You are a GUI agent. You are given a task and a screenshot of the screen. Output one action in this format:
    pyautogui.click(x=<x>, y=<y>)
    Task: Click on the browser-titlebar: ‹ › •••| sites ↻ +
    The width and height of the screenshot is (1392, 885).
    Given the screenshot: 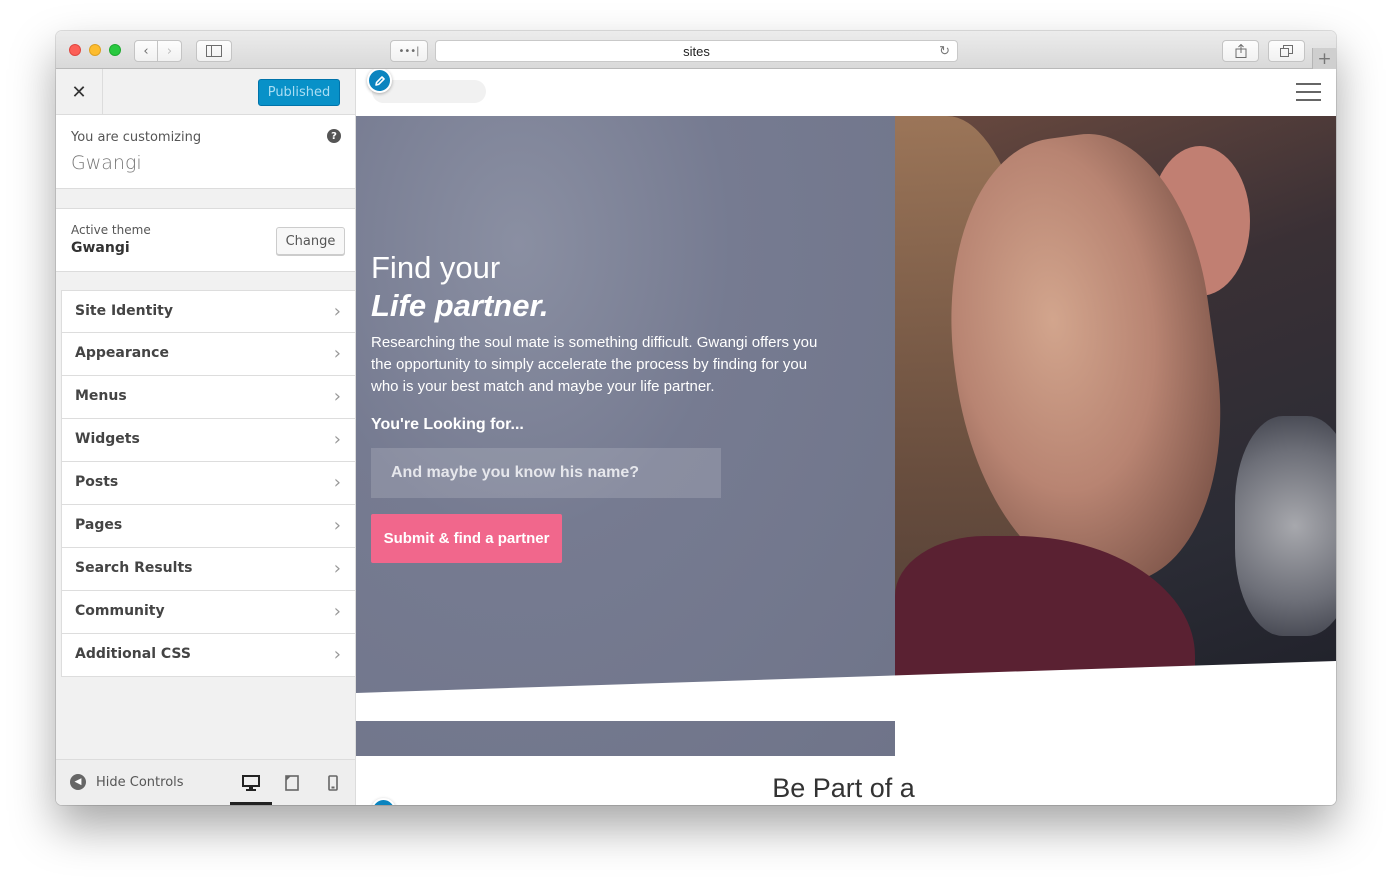 What is the action you would take?
    pyautogui.click(x=696, y=50)
    